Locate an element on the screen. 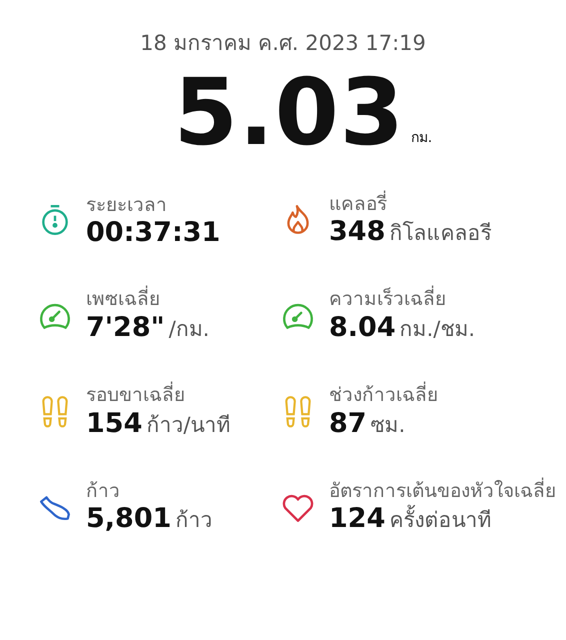 The image size is (566, 640). metric-value: 7'28" is located at coordinates (125, 327).